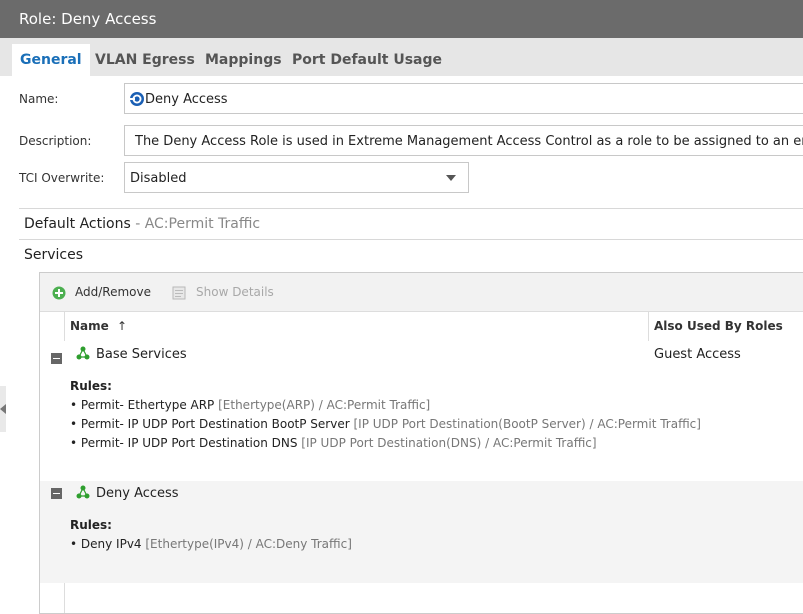 The height and width of the screenshot is (614, 803). Describe the element at coordinates (145, 60) in the screenshot. I see `tab-vlan-egress: VLAN Egress` at that location.